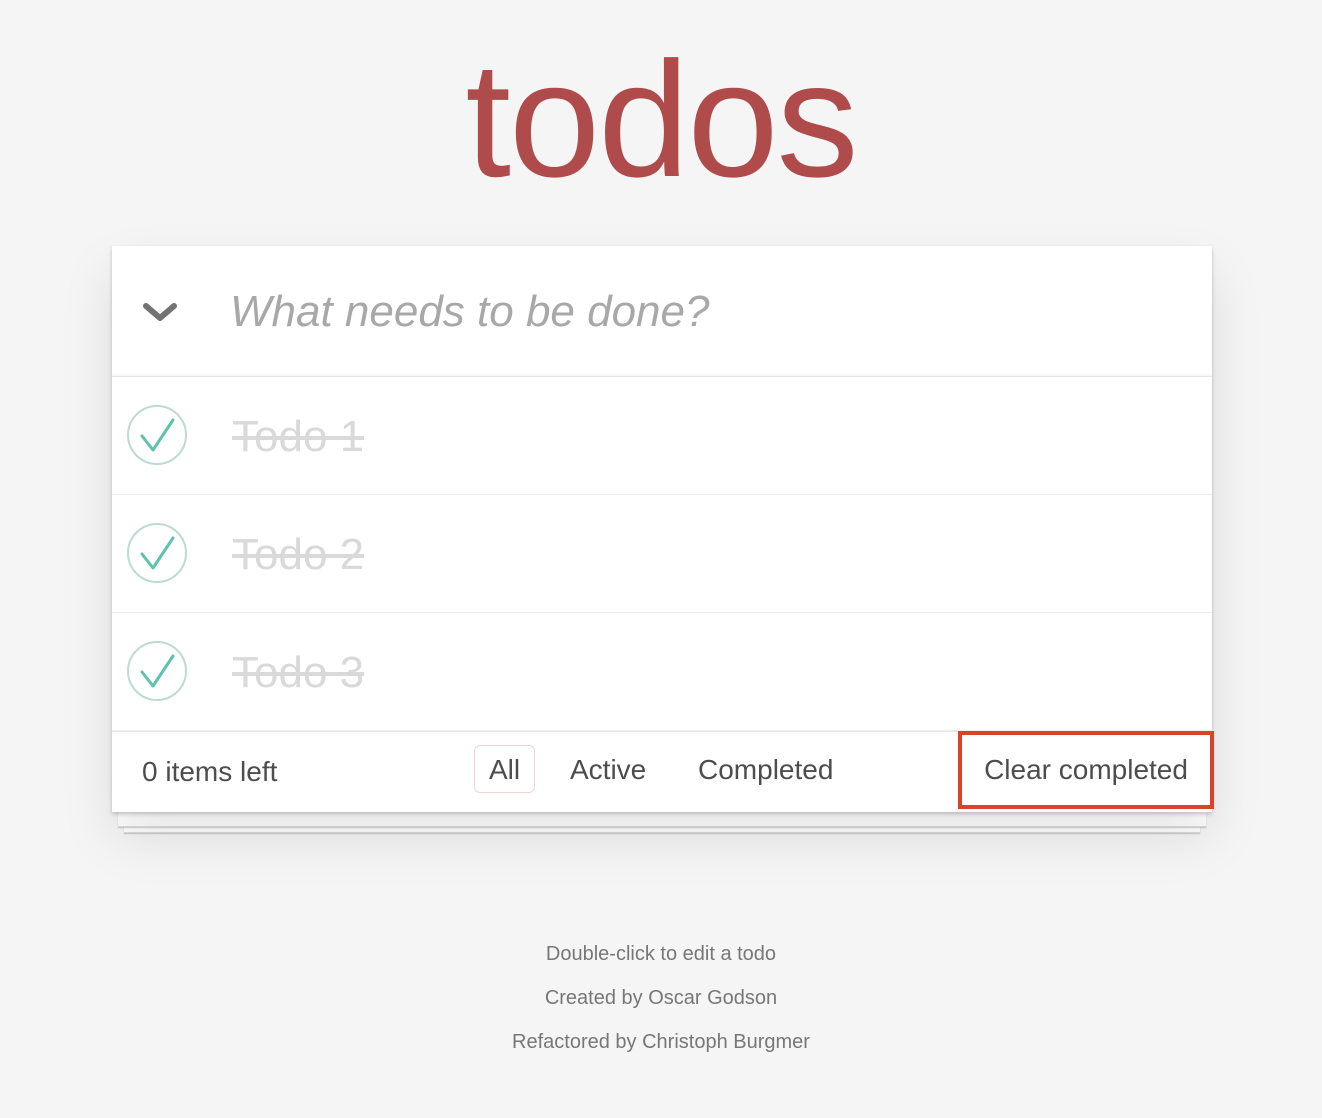 The width and height of the screenshot is (1322, 1118). I want to click on todo-title: Todo 2, so click(298, 554).